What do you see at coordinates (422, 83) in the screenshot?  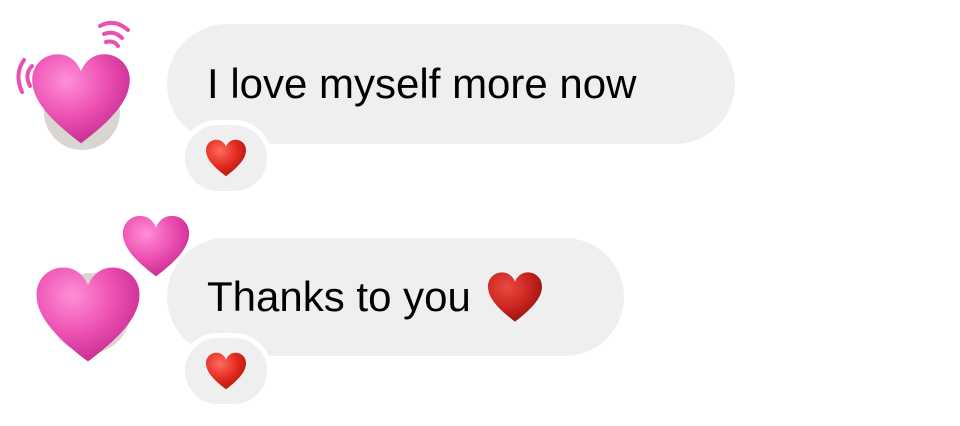 I see `message-text: I love myself more now` at bounding box center [422, 83].